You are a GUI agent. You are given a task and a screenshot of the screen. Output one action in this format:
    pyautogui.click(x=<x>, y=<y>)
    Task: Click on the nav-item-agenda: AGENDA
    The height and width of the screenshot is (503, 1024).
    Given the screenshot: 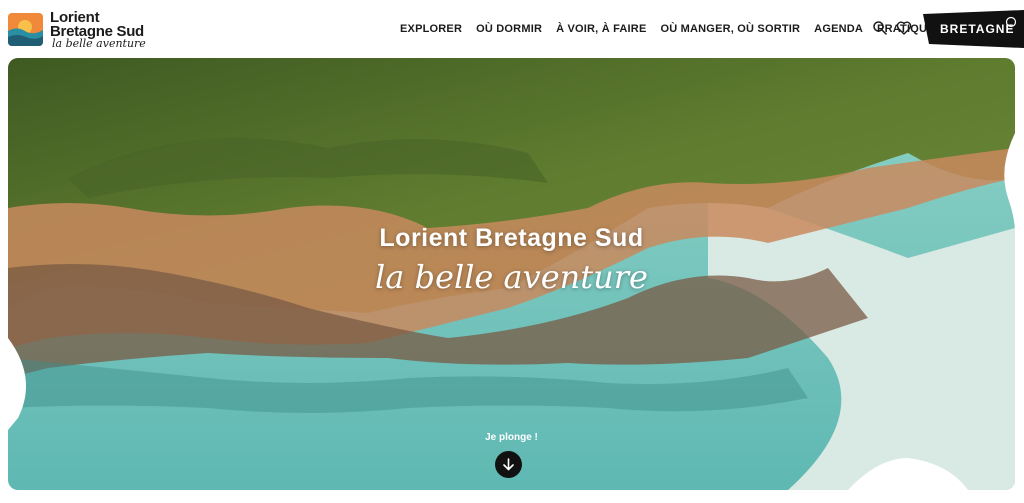 What is the action you would take?
    pyautogui.click(x=838, y=29)
    